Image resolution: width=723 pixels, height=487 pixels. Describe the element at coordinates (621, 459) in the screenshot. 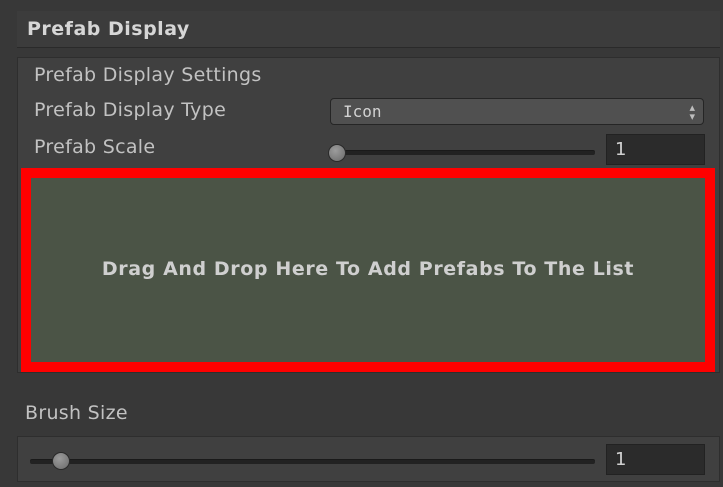

I see `brush-size-value: 1` at that location.